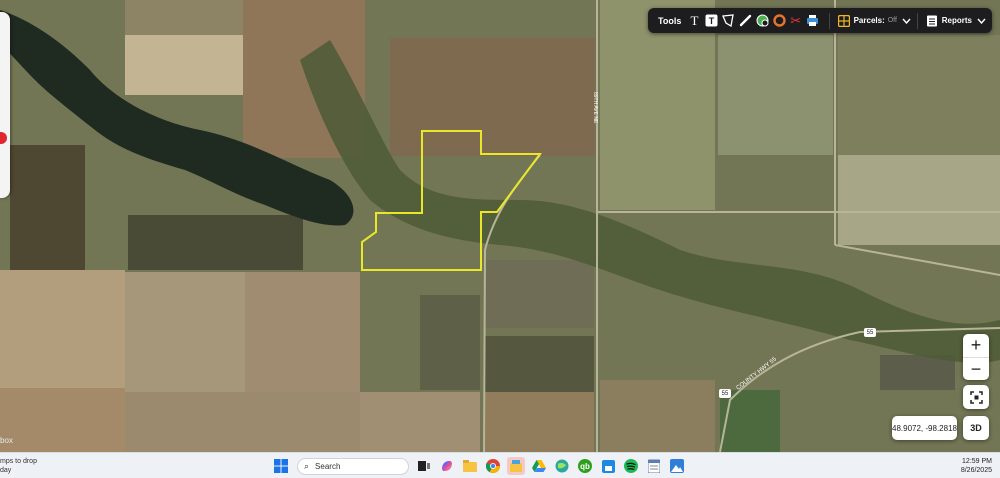  I want to click on copilot-icon, so click(447, 466).